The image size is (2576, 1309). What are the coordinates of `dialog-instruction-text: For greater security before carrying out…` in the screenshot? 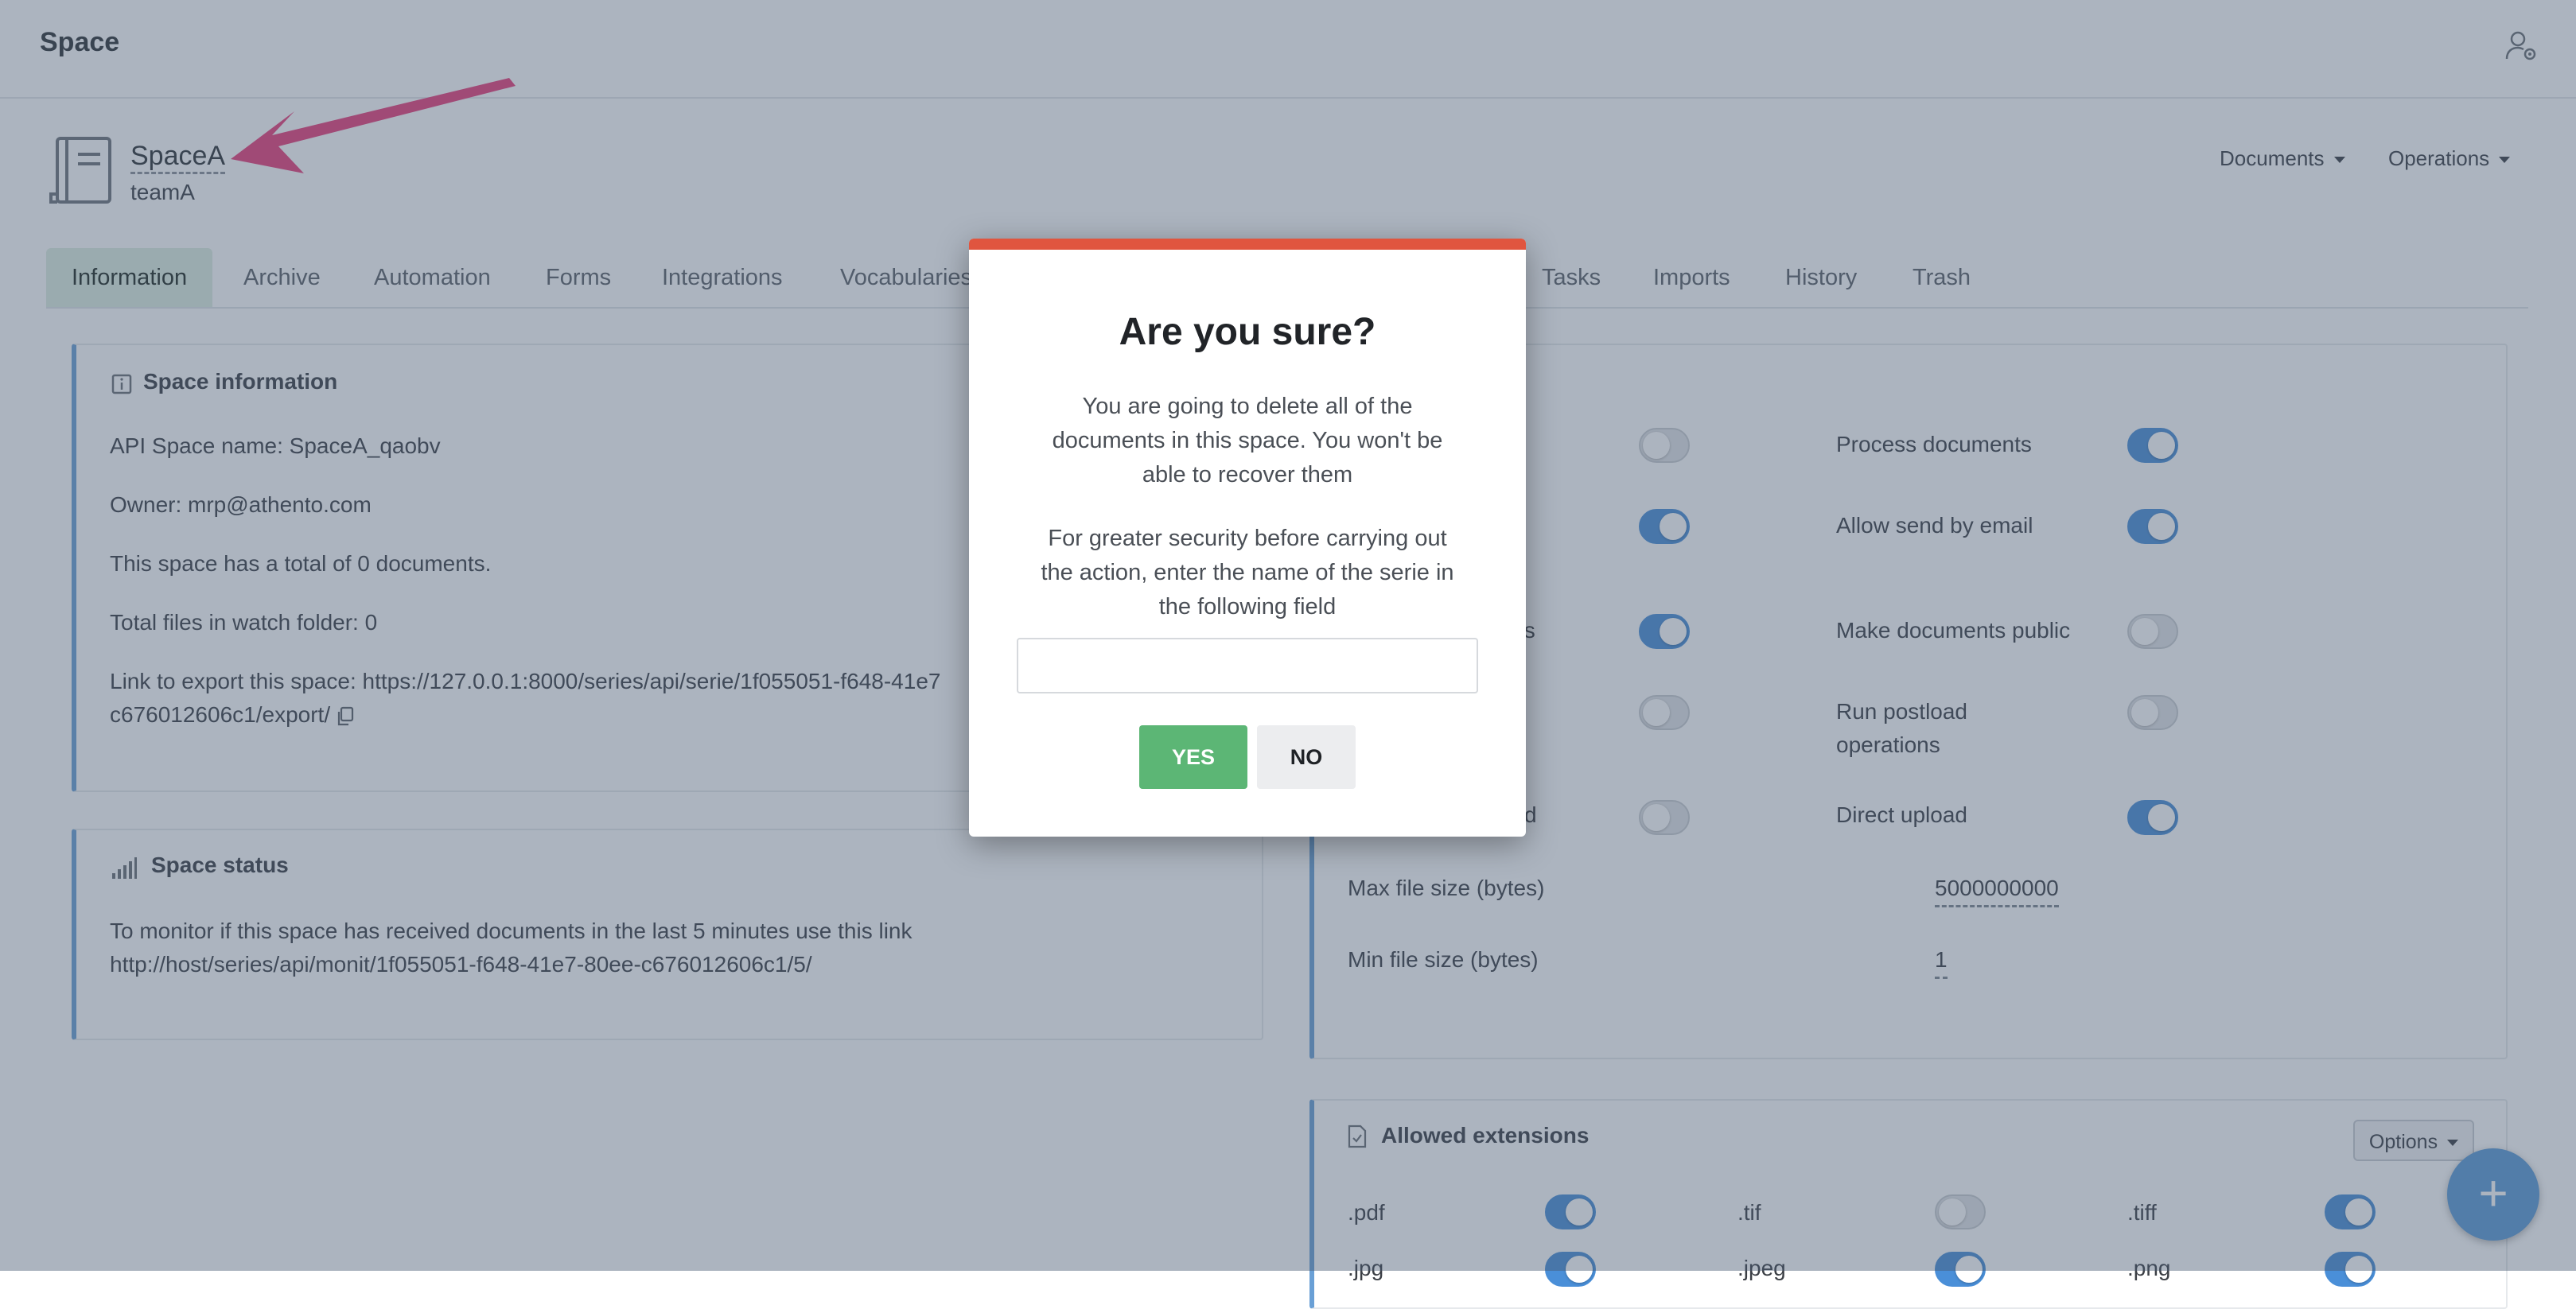 It's located at (1248, 573).